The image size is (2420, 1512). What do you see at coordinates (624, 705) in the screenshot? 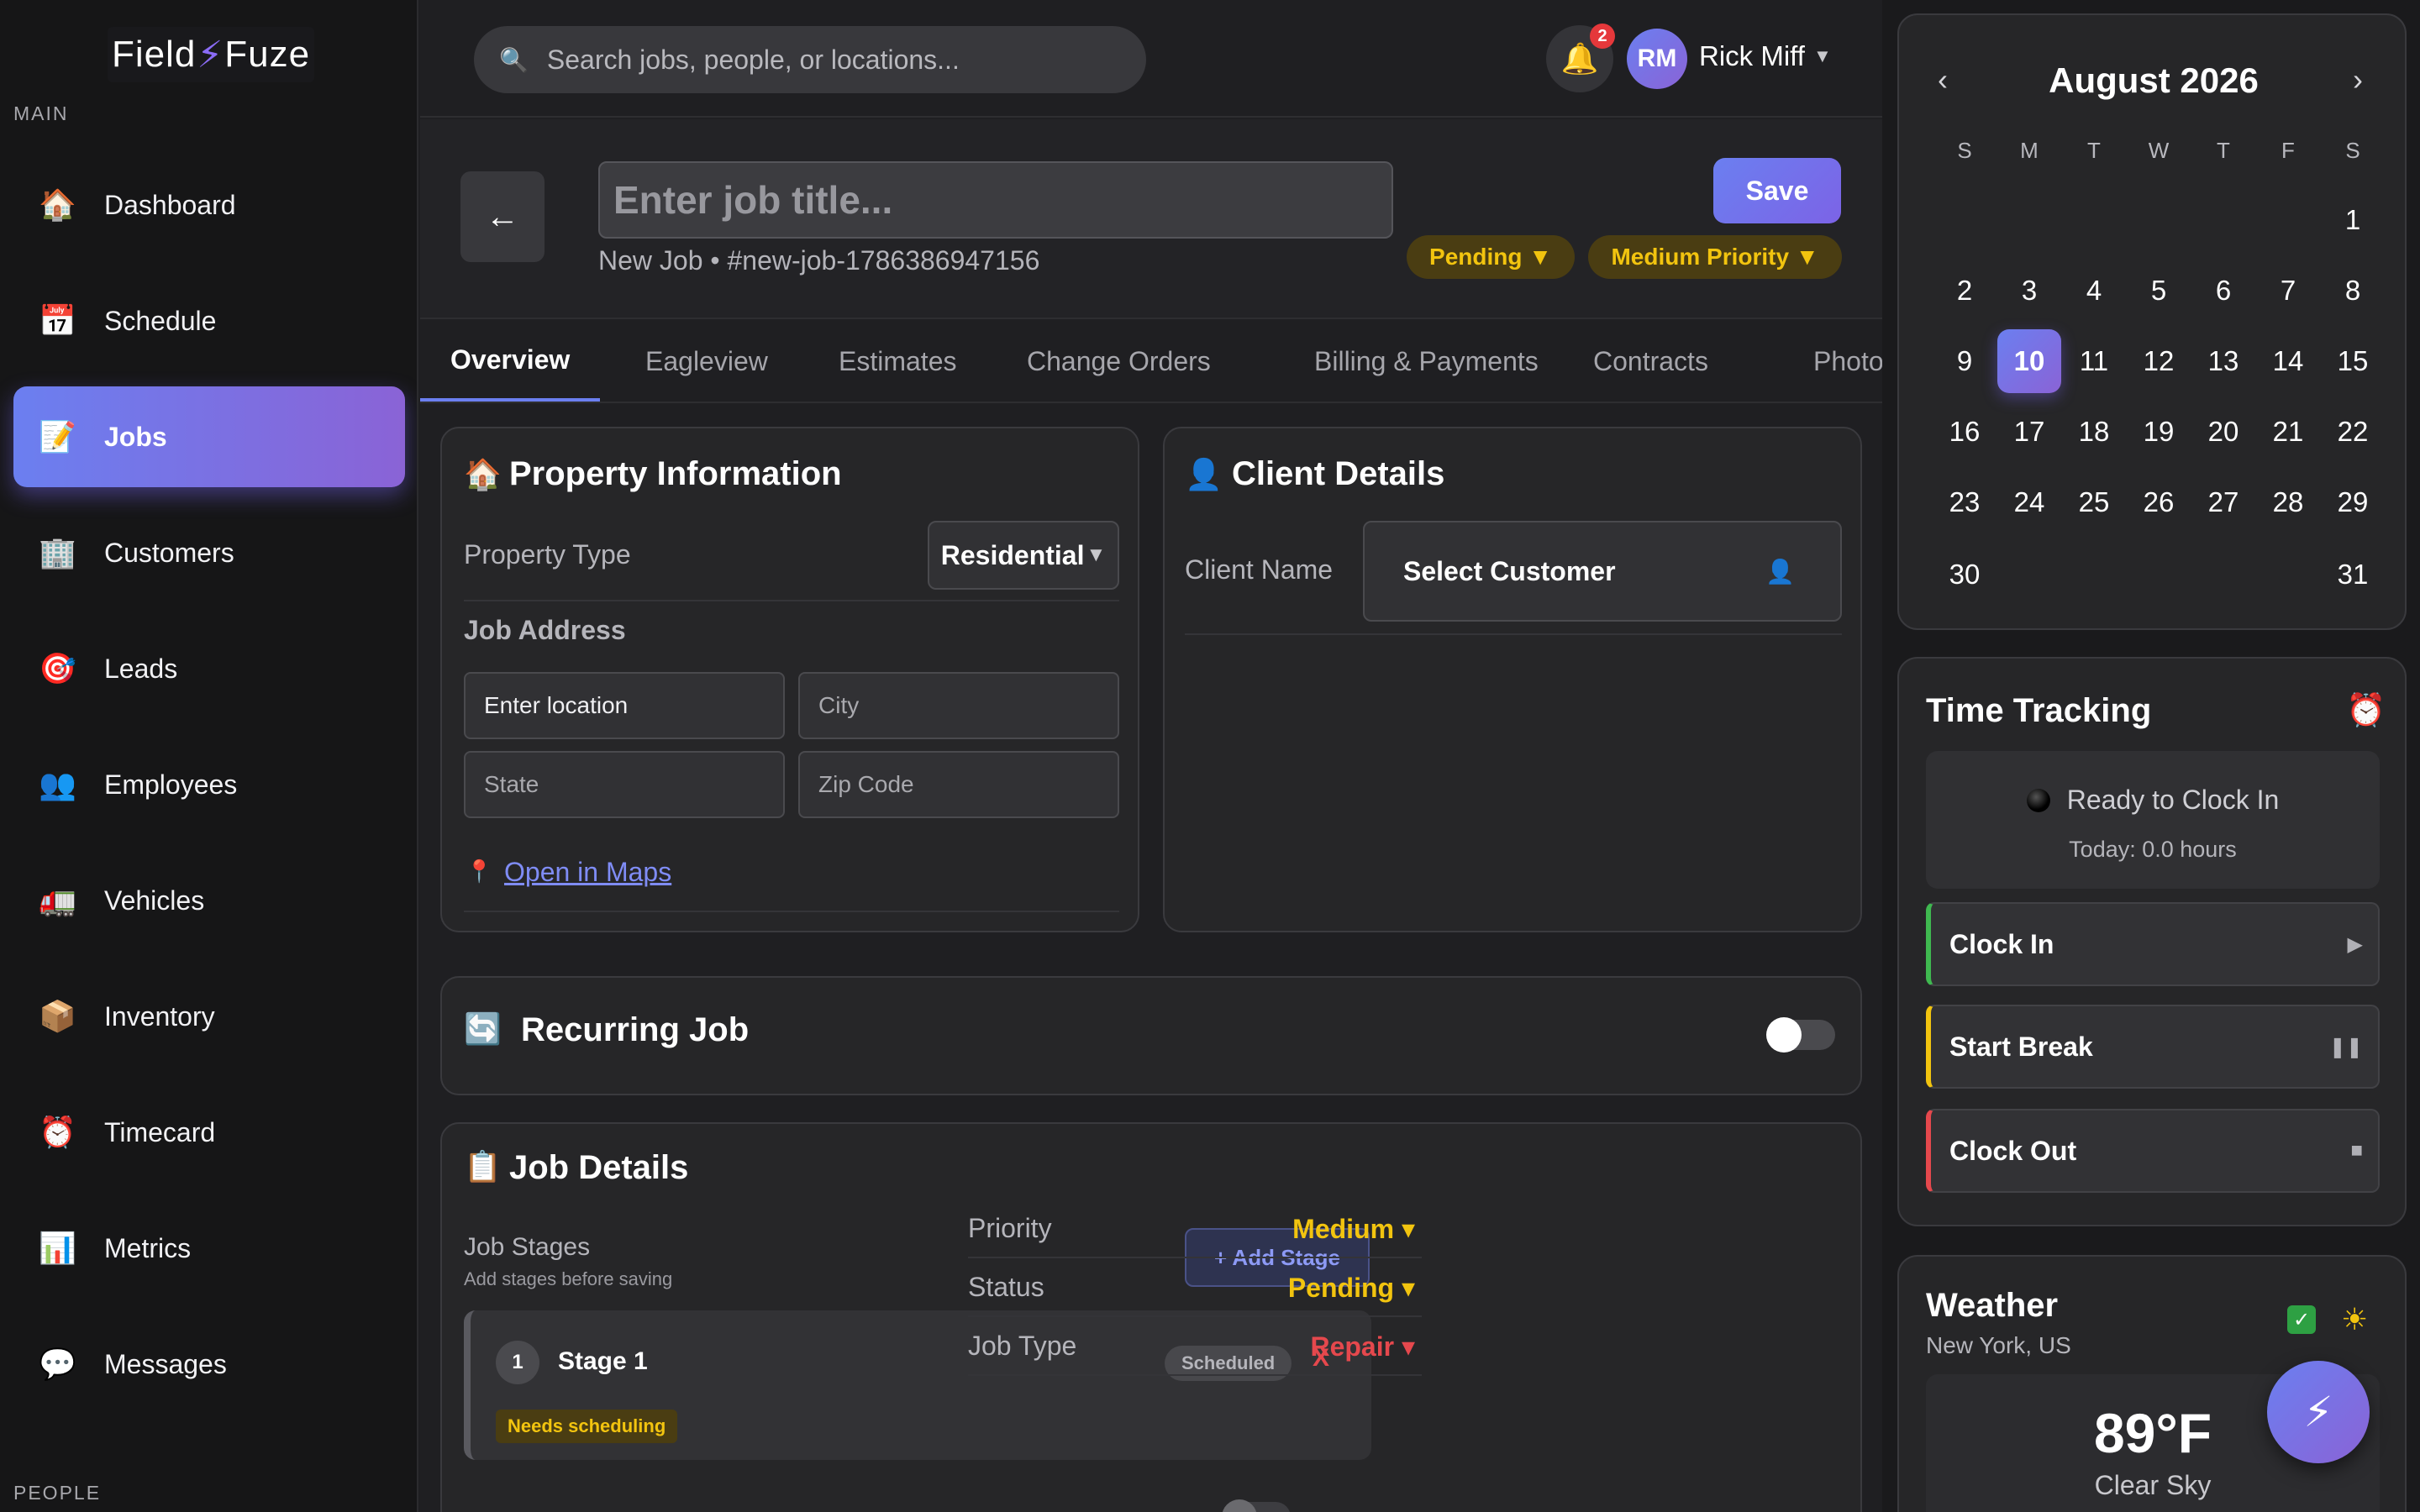
I see `location-input` at bounding box center [624, 705].